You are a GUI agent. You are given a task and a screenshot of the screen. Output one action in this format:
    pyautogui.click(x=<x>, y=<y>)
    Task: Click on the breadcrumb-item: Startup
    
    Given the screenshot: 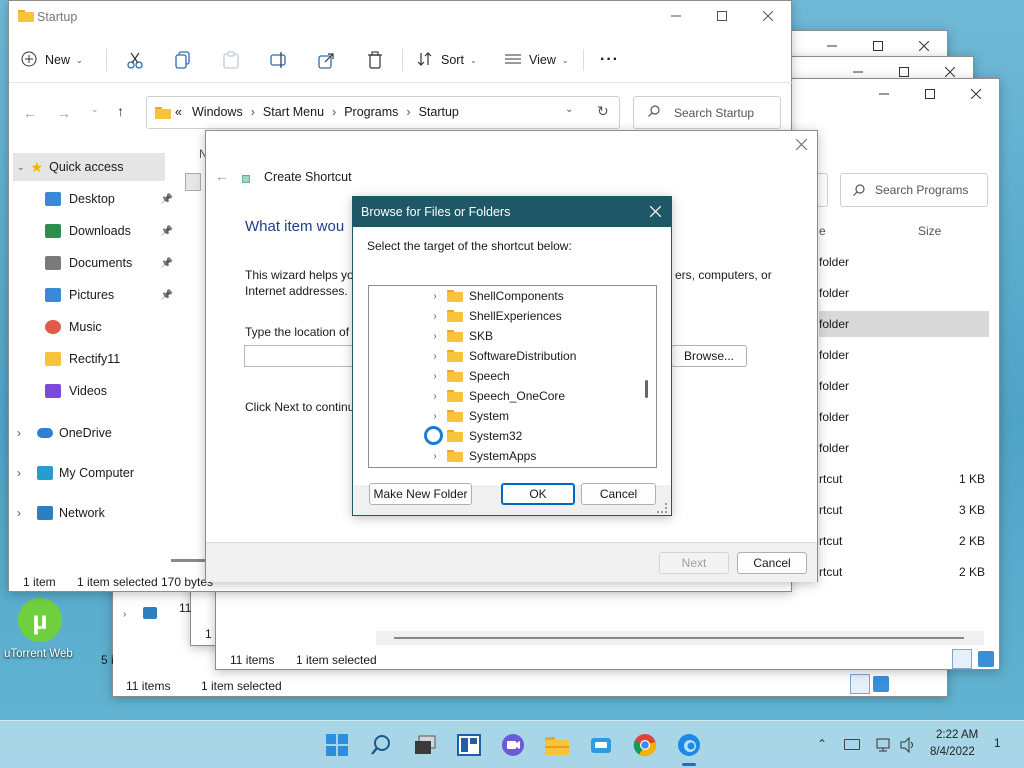 What is the action you would take?
    pyautogui.click(x=439, y=112)
    